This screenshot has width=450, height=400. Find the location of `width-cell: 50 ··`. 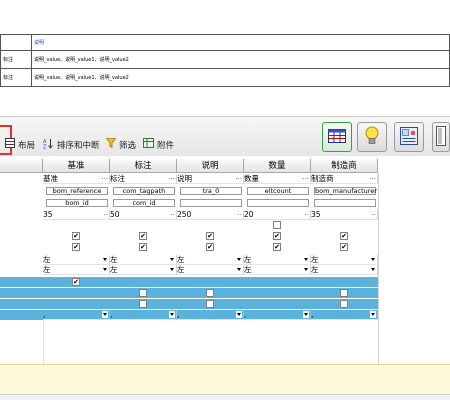

width-cell: 50 ·· is located at coordinates (143, 215).